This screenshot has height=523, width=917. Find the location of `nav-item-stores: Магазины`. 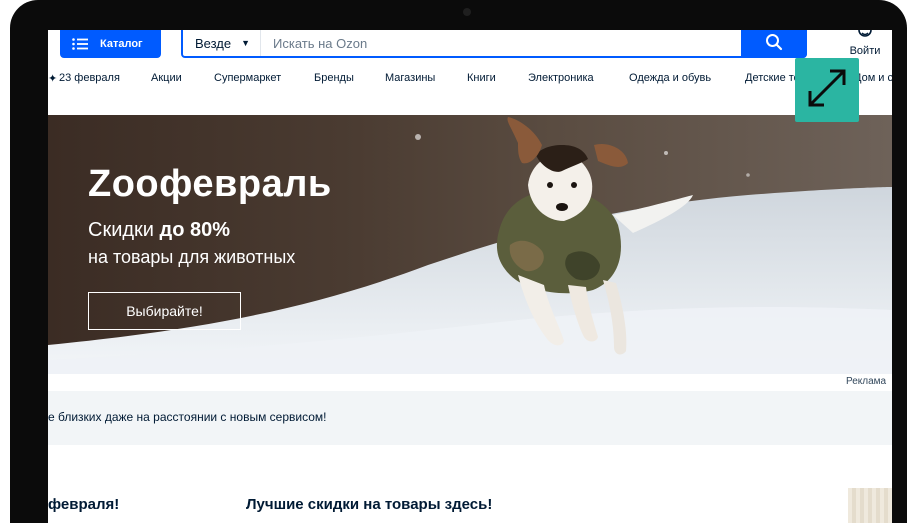

nav-item-stores: Магазины is located at coordinates (410, 78).